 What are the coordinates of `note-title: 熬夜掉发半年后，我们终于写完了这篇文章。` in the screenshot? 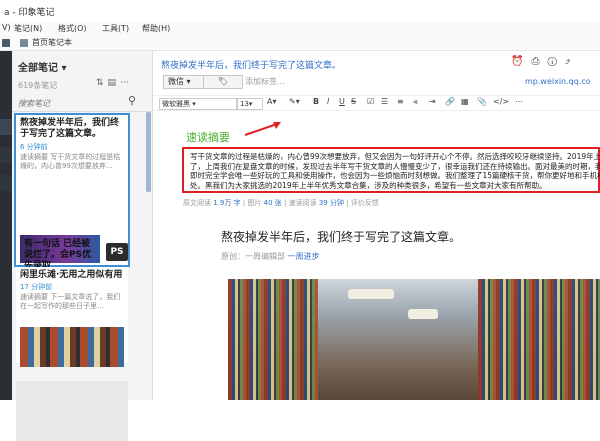 It's located at (70, 128).